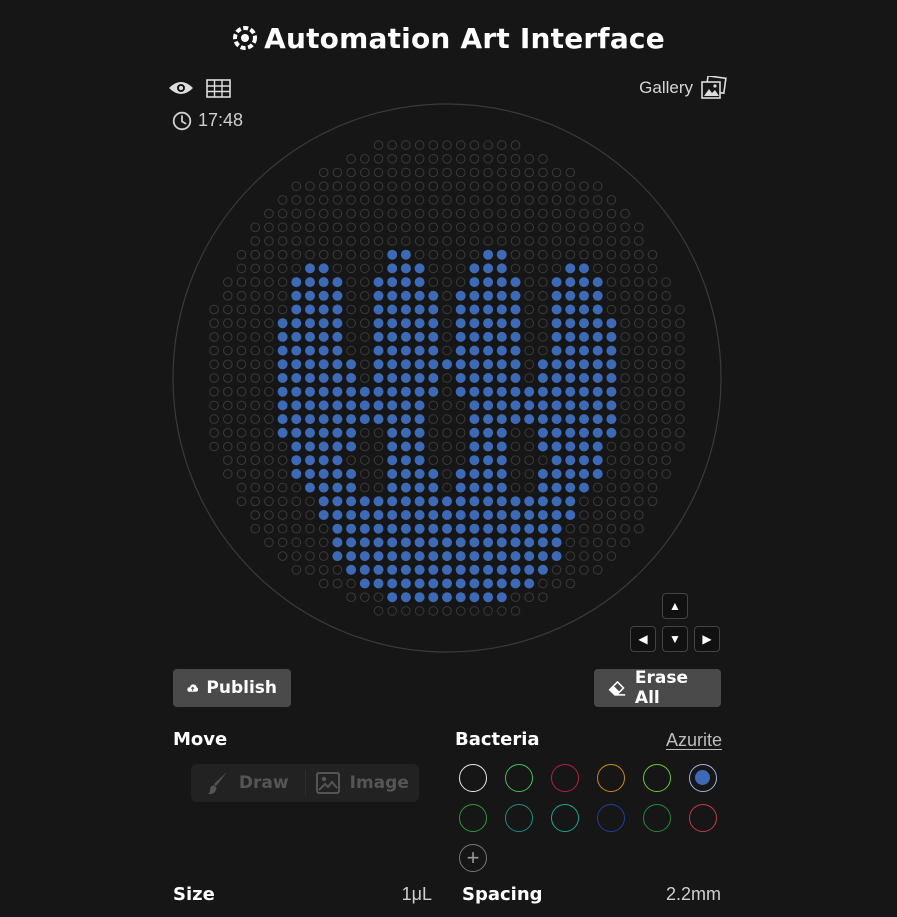 This screenshot has width=897, height=917. I want to click on image-mode-button: Image, so click(363, 783).